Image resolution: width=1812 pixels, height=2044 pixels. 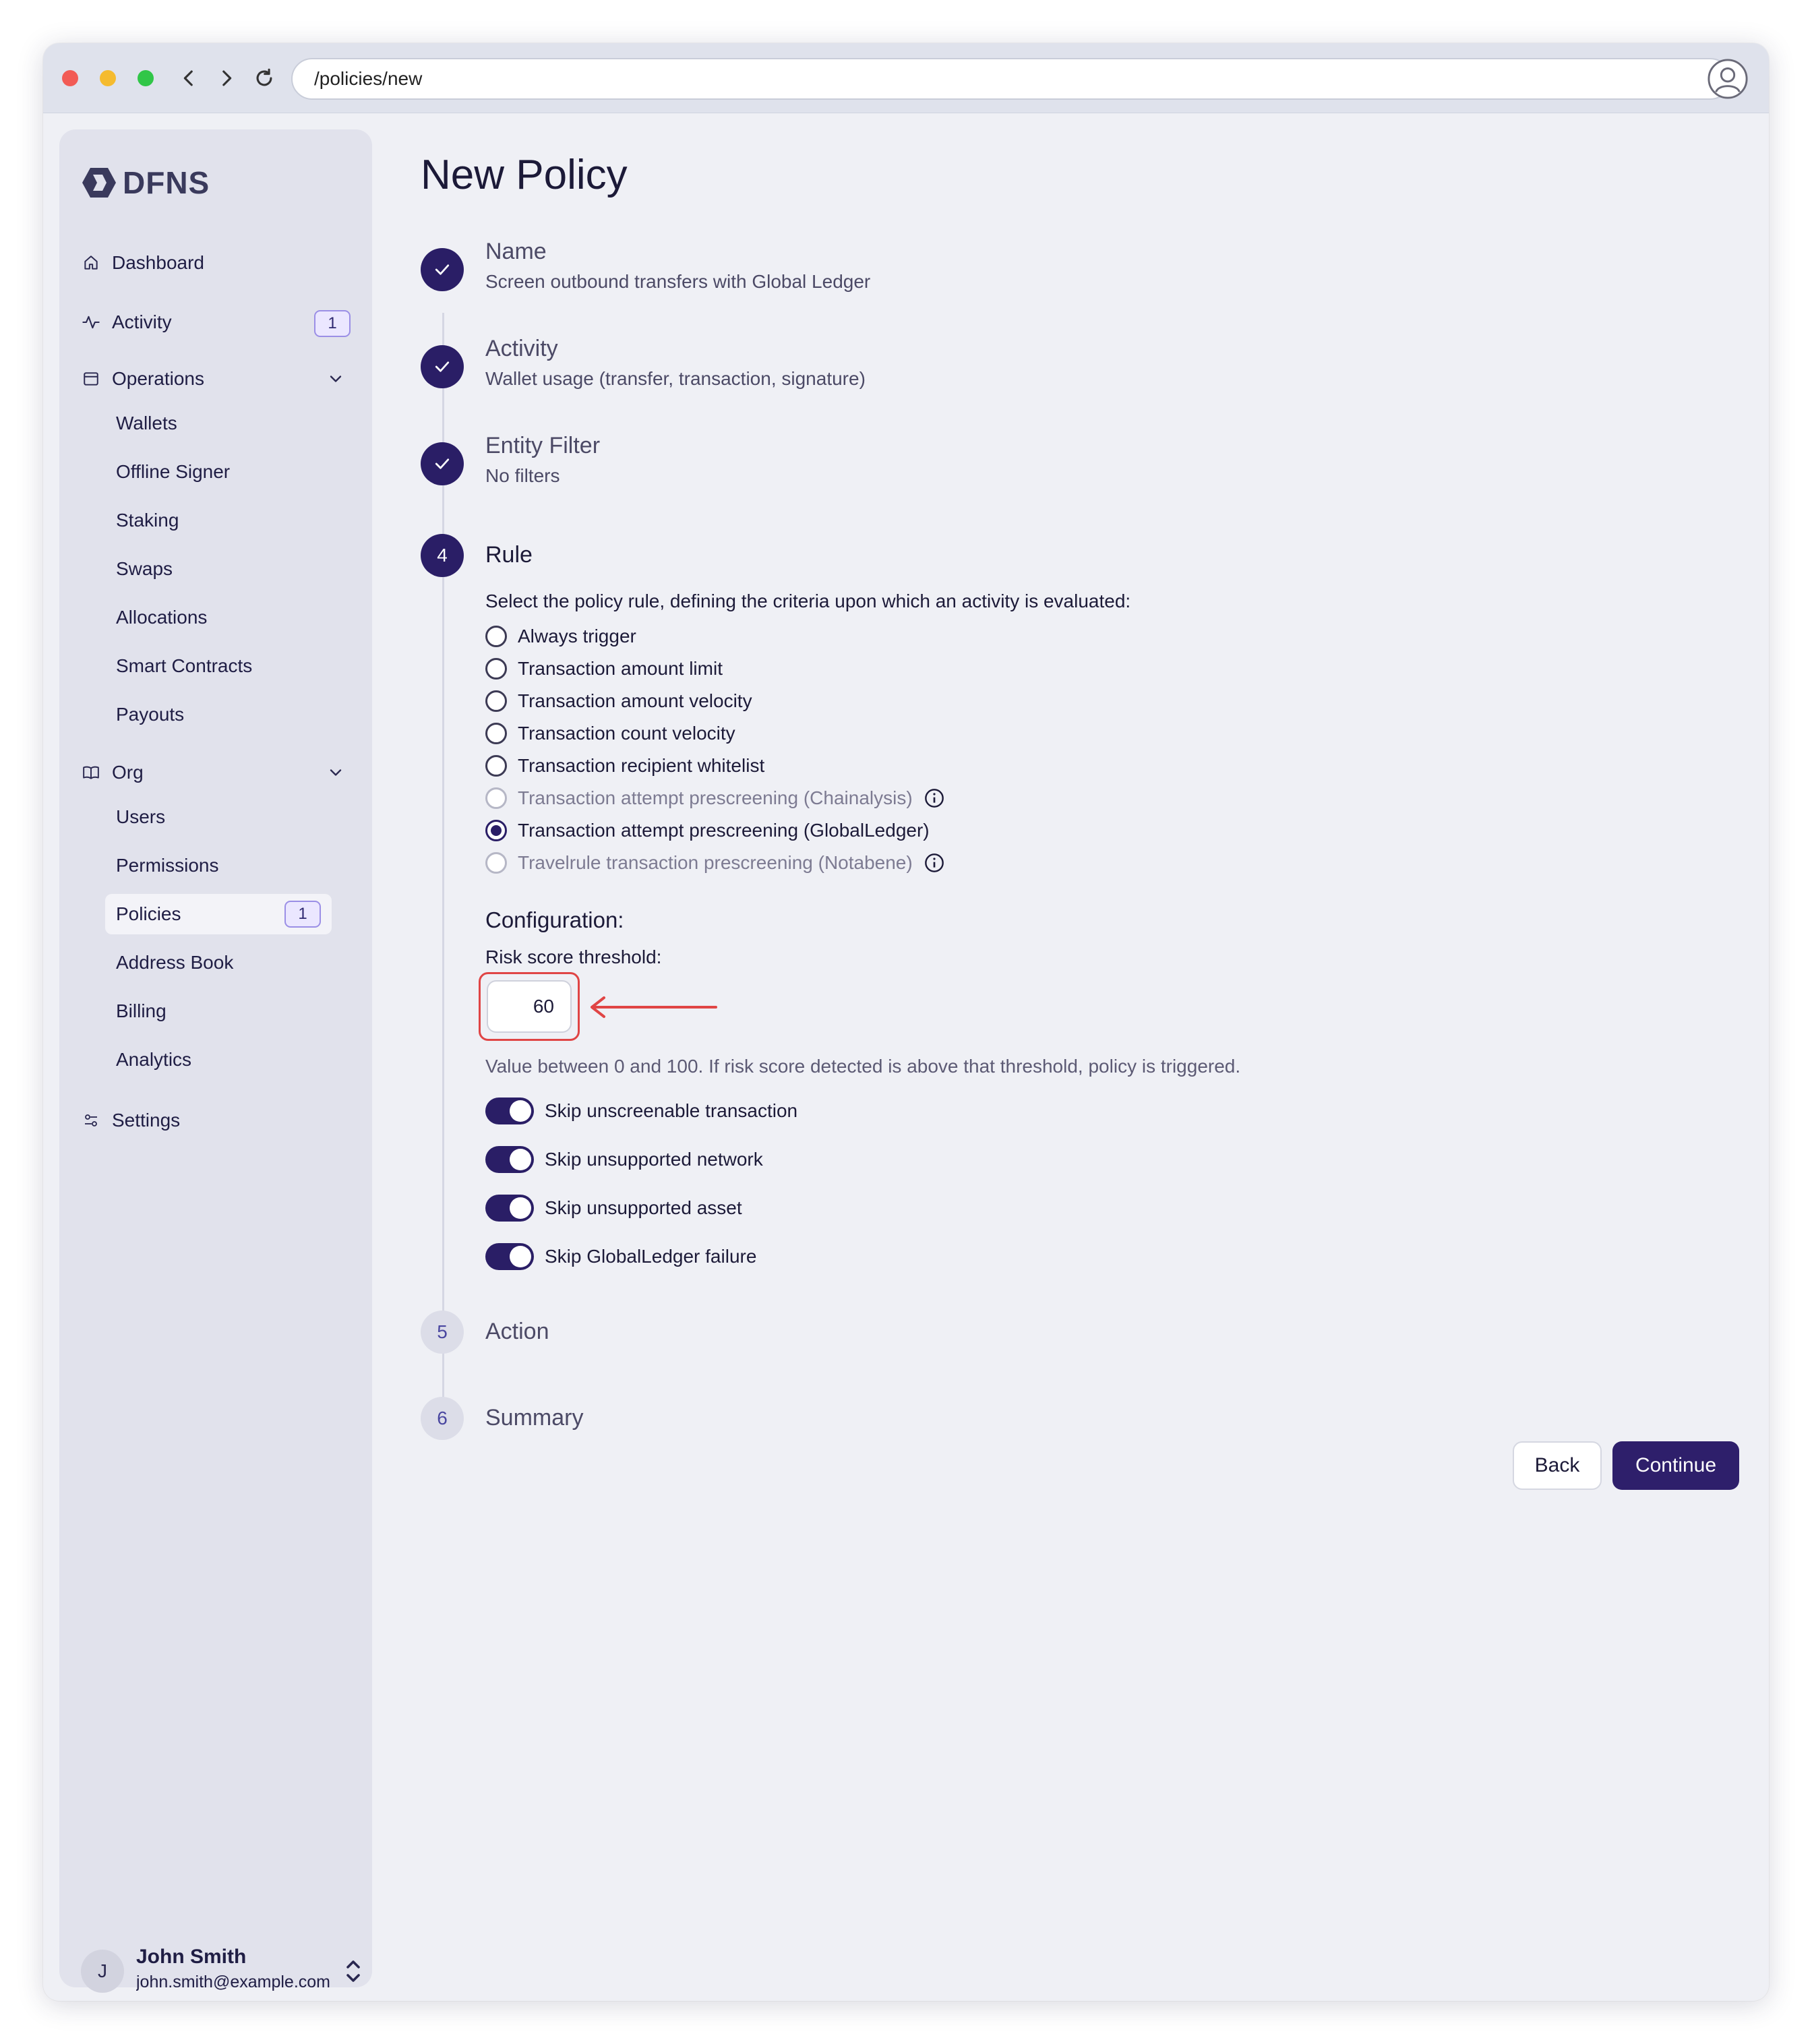 I want to click on back-nav-button, so click(x=189, y=78).